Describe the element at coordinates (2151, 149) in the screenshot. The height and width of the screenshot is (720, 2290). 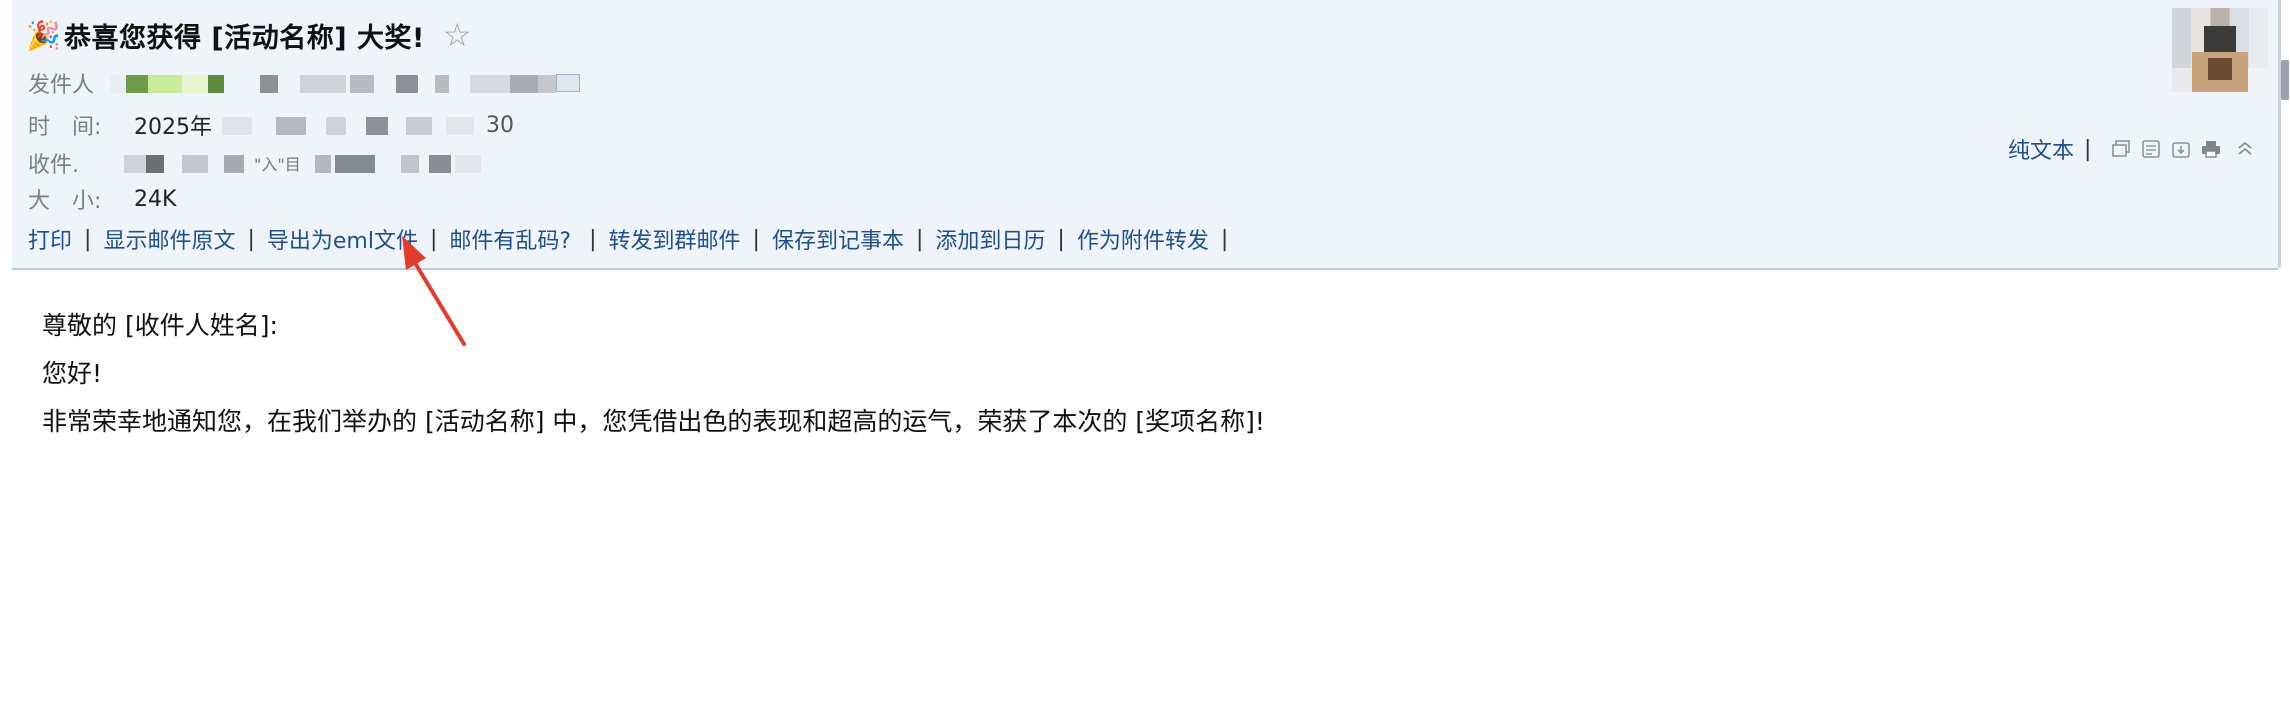
I see `note-icon` at that location.